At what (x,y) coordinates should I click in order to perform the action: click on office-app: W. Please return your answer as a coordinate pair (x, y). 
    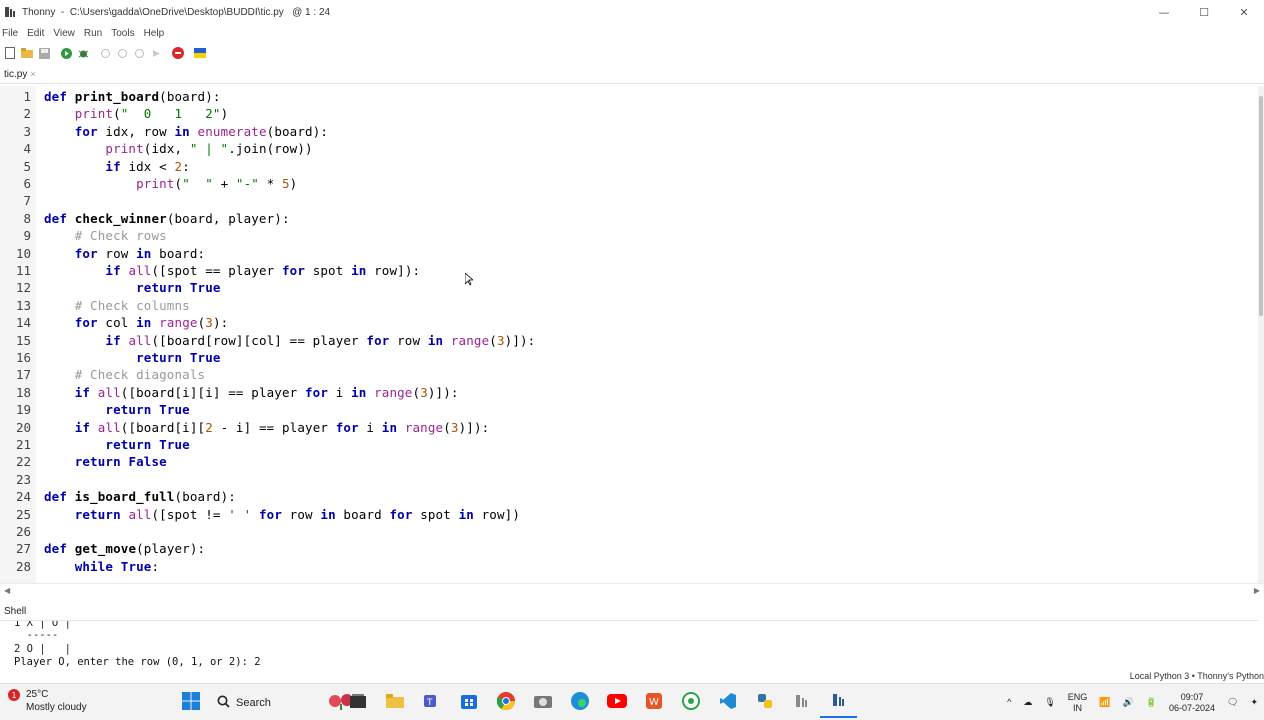
    Looking at the image, I should click on (653, 702).